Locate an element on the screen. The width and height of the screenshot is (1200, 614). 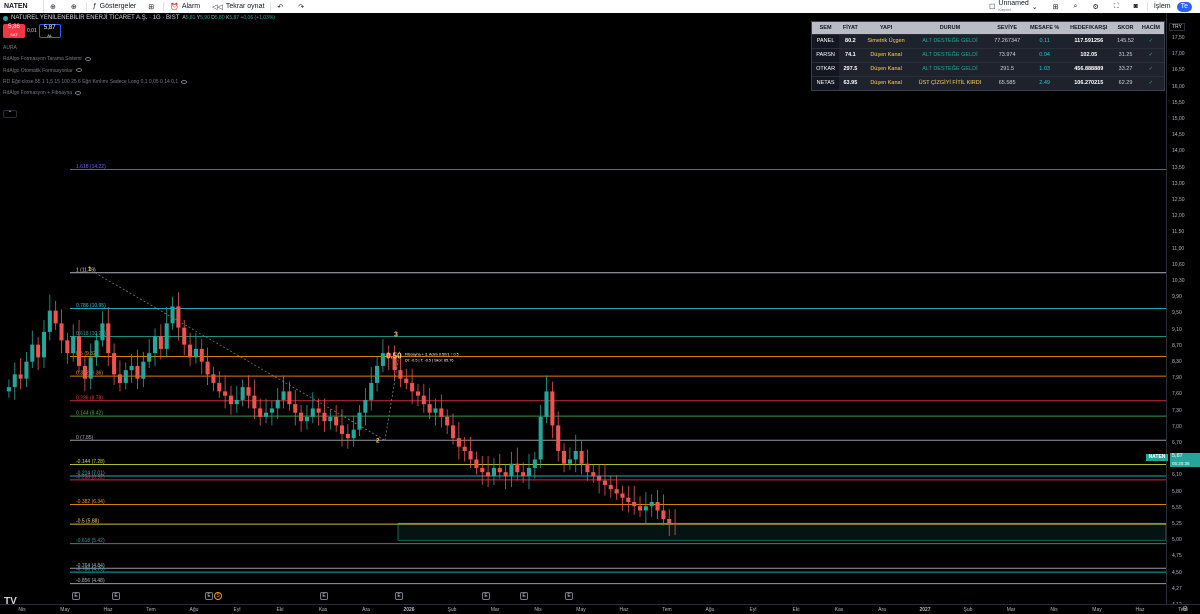
time-tick-label: Ara is located at coordinates (882, 610).